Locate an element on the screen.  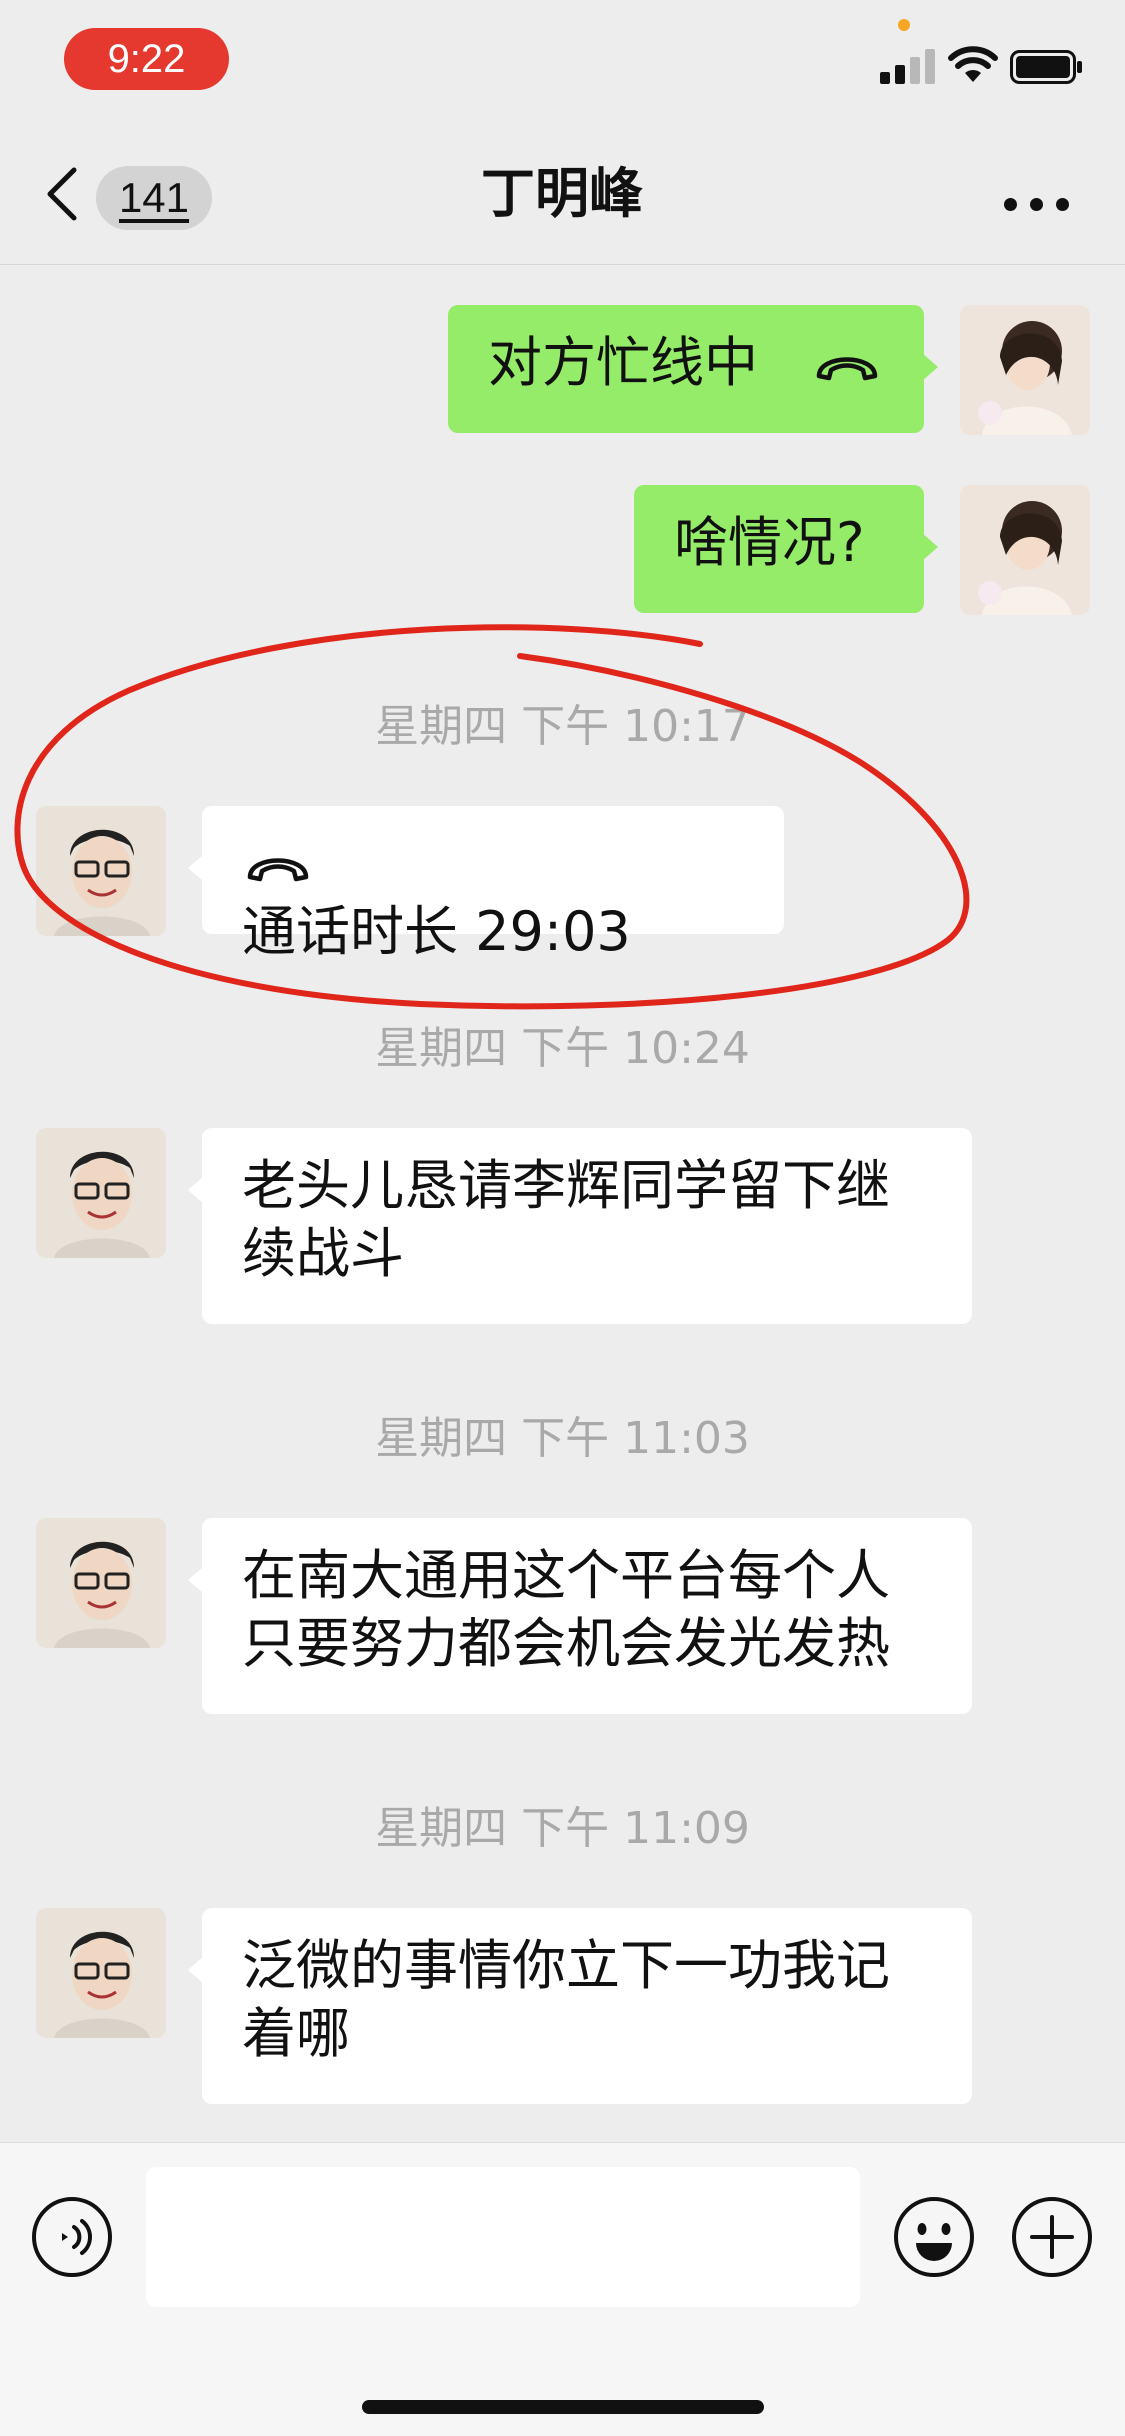
outgoing-call-bubble: 对方忙线中 is located at coordinates (693, 369).